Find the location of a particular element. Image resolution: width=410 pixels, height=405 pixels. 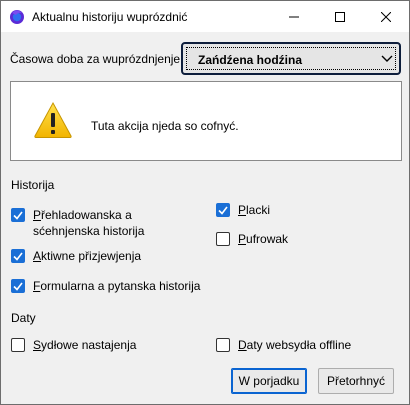

close-button is located at coordinates (386, 16).